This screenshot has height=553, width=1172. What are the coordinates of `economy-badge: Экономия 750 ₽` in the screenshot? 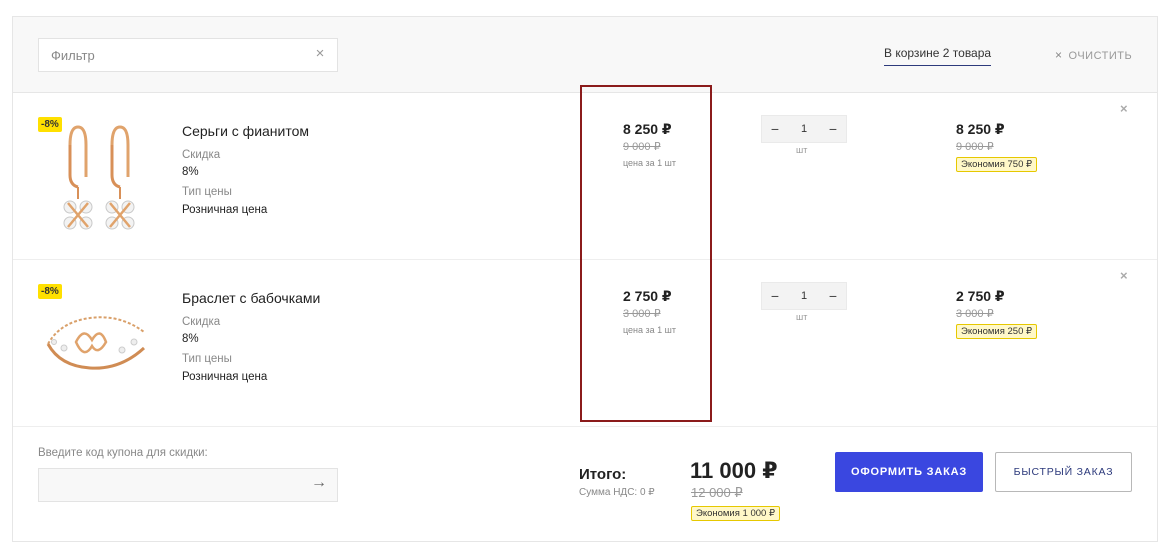 It's located at (997, 164).